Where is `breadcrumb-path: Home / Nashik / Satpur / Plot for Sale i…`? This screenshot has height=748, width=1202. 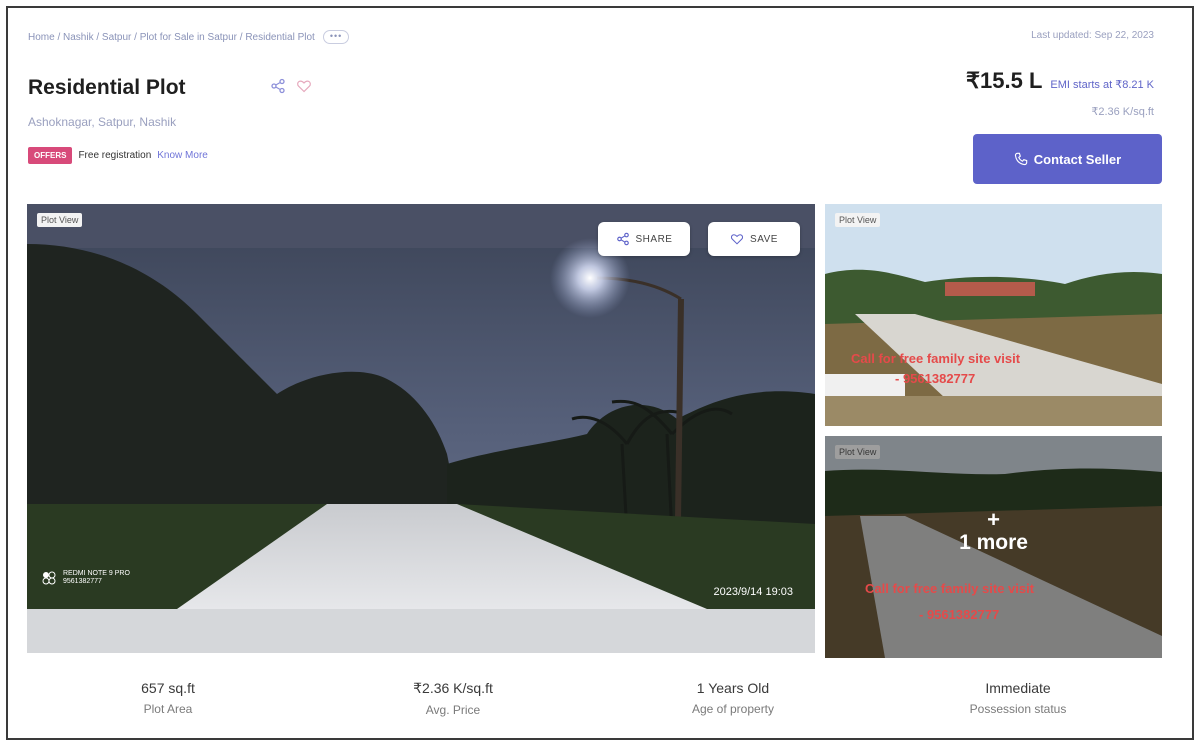 breadcrumb-path: Home / Nashik / Satpur / Plot for Sale i… is located at coordinates (171, 37).